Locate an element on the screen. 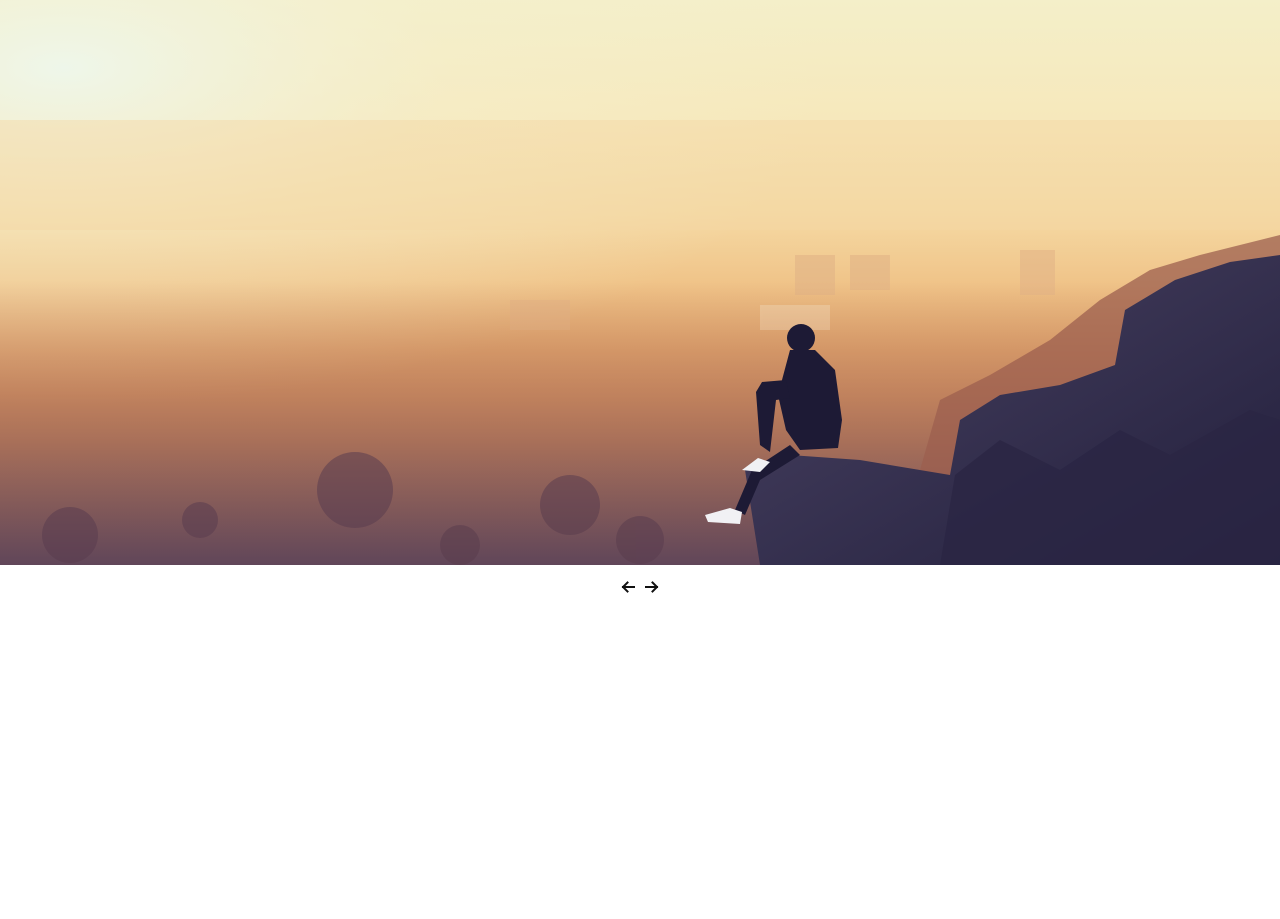  next-slide-button is located at coordinates (652, 587).